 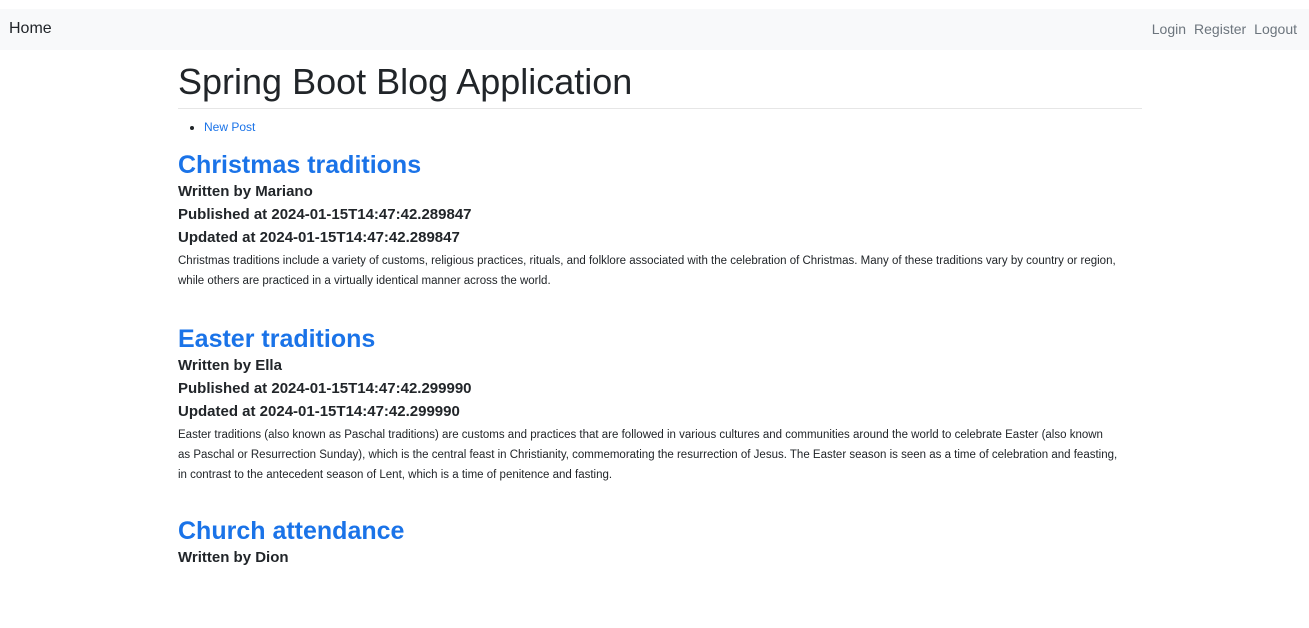 What do you see at coordinates (660, 108) in the screenshot?
I see `title-divider` at bounding box center [660, 108].